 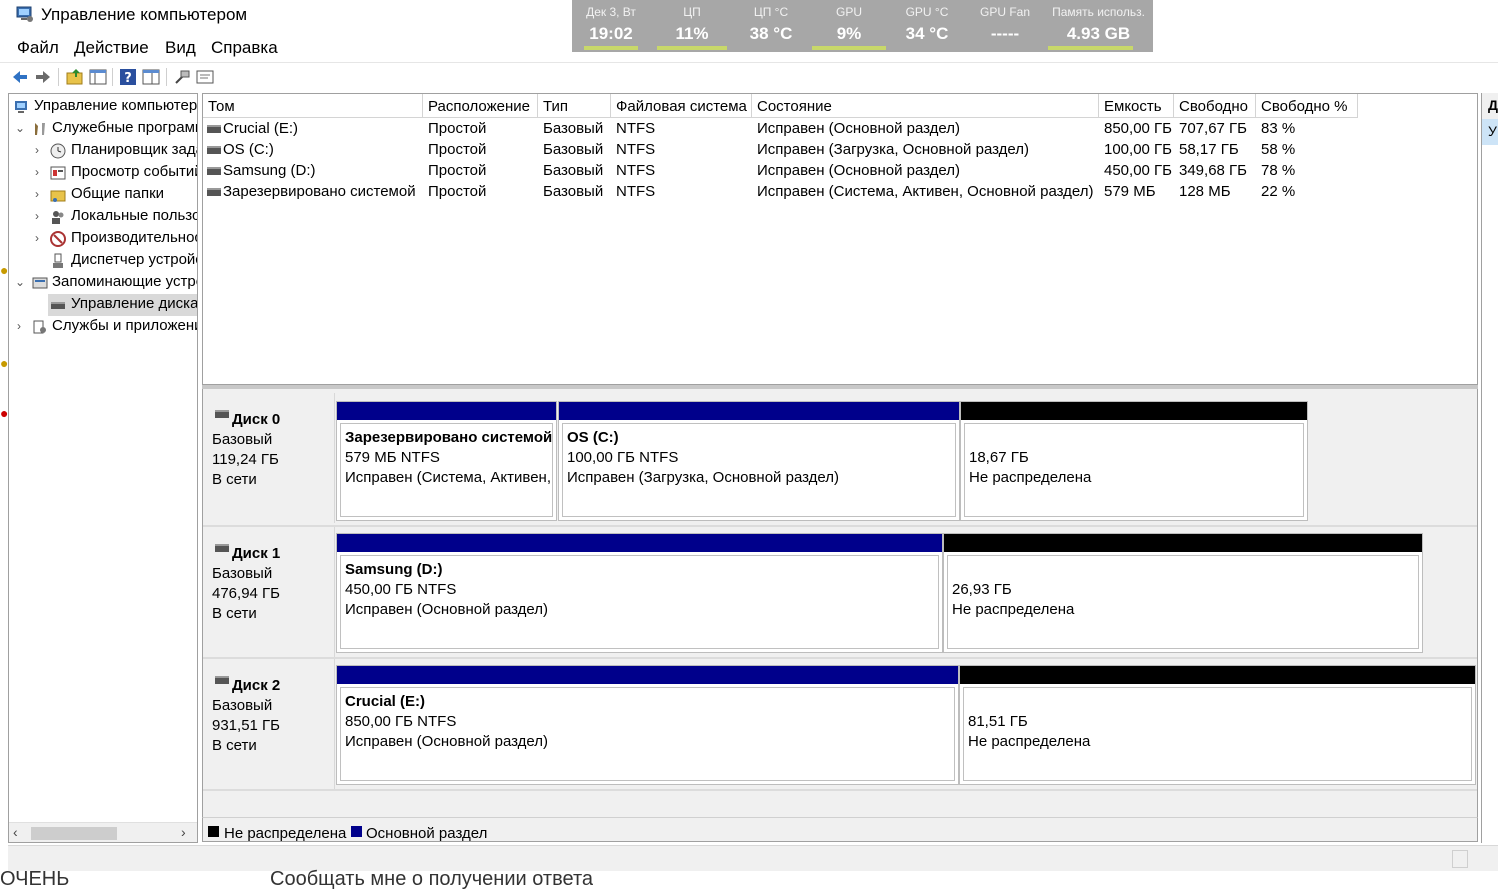 I want to click on tree-item-device-manager: Диспетчер устройств, so click(x=103, y=261).